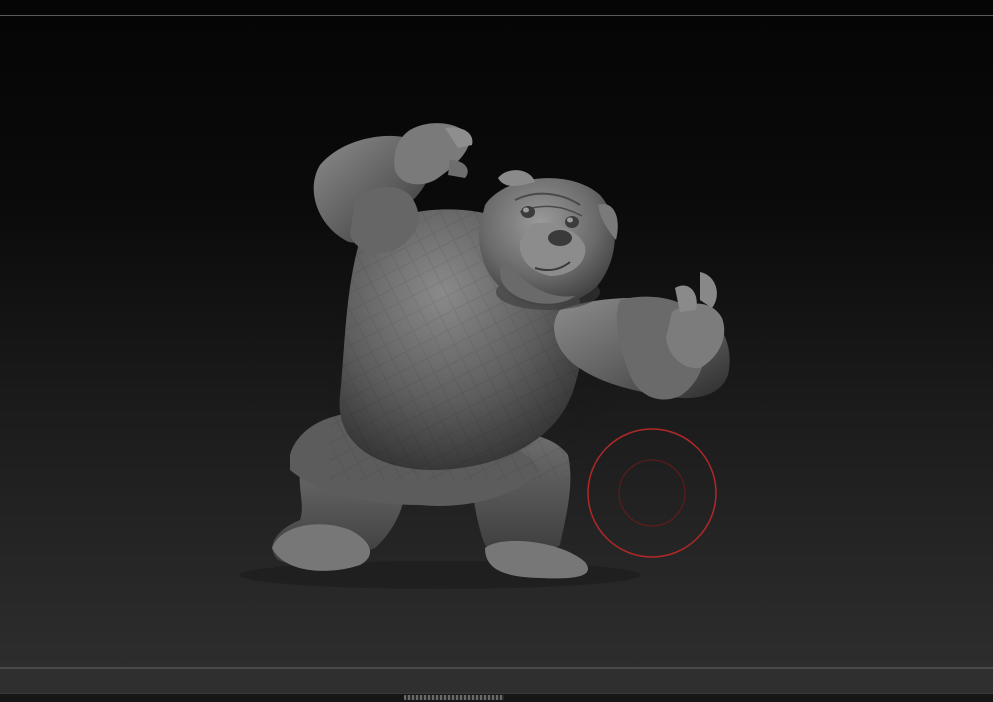 The width and height of the screenshot is (993, 702). Describe the element at coordinates (496, 8) in the screenshot. I see `top-menu-bar` at that location.